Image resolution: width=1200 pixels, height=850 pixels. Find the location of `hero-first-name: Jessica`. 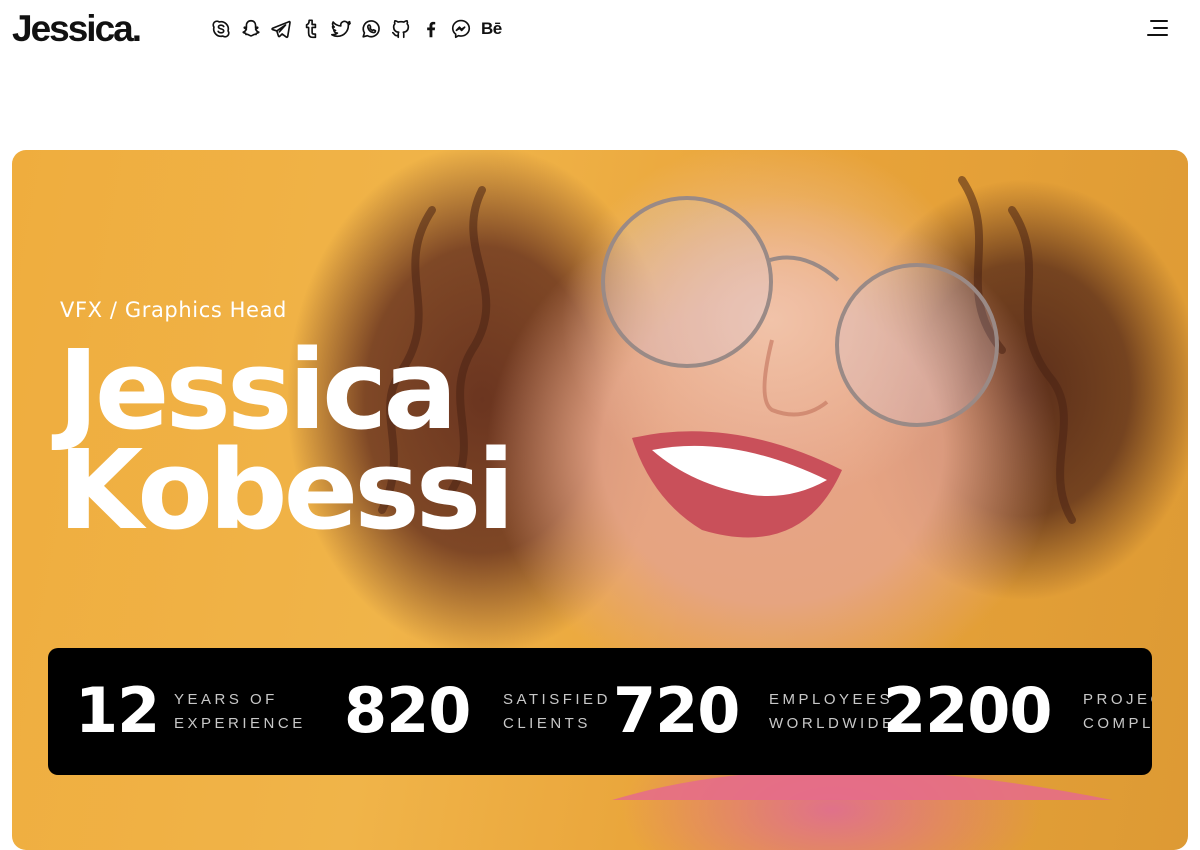

hero-first-name: Jessica is located at coordinates (258, 390).